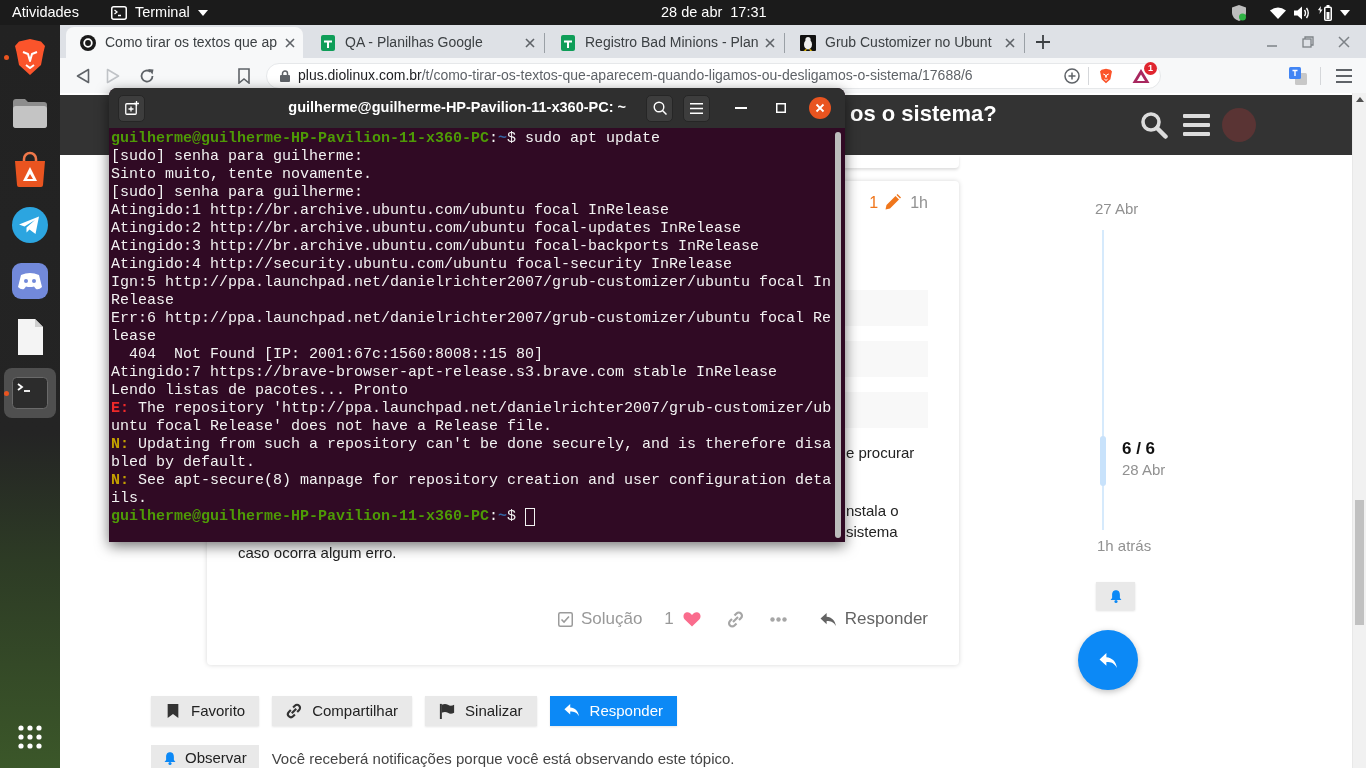 This screenshot has height=768, width=1366. What do you see at coordinates (457, 108) in the screenshot?
I see `terminal-title: guilherme@guilherme-HP-Pavilion-11-x360-PC: ~` at bounding box center [457, 108].